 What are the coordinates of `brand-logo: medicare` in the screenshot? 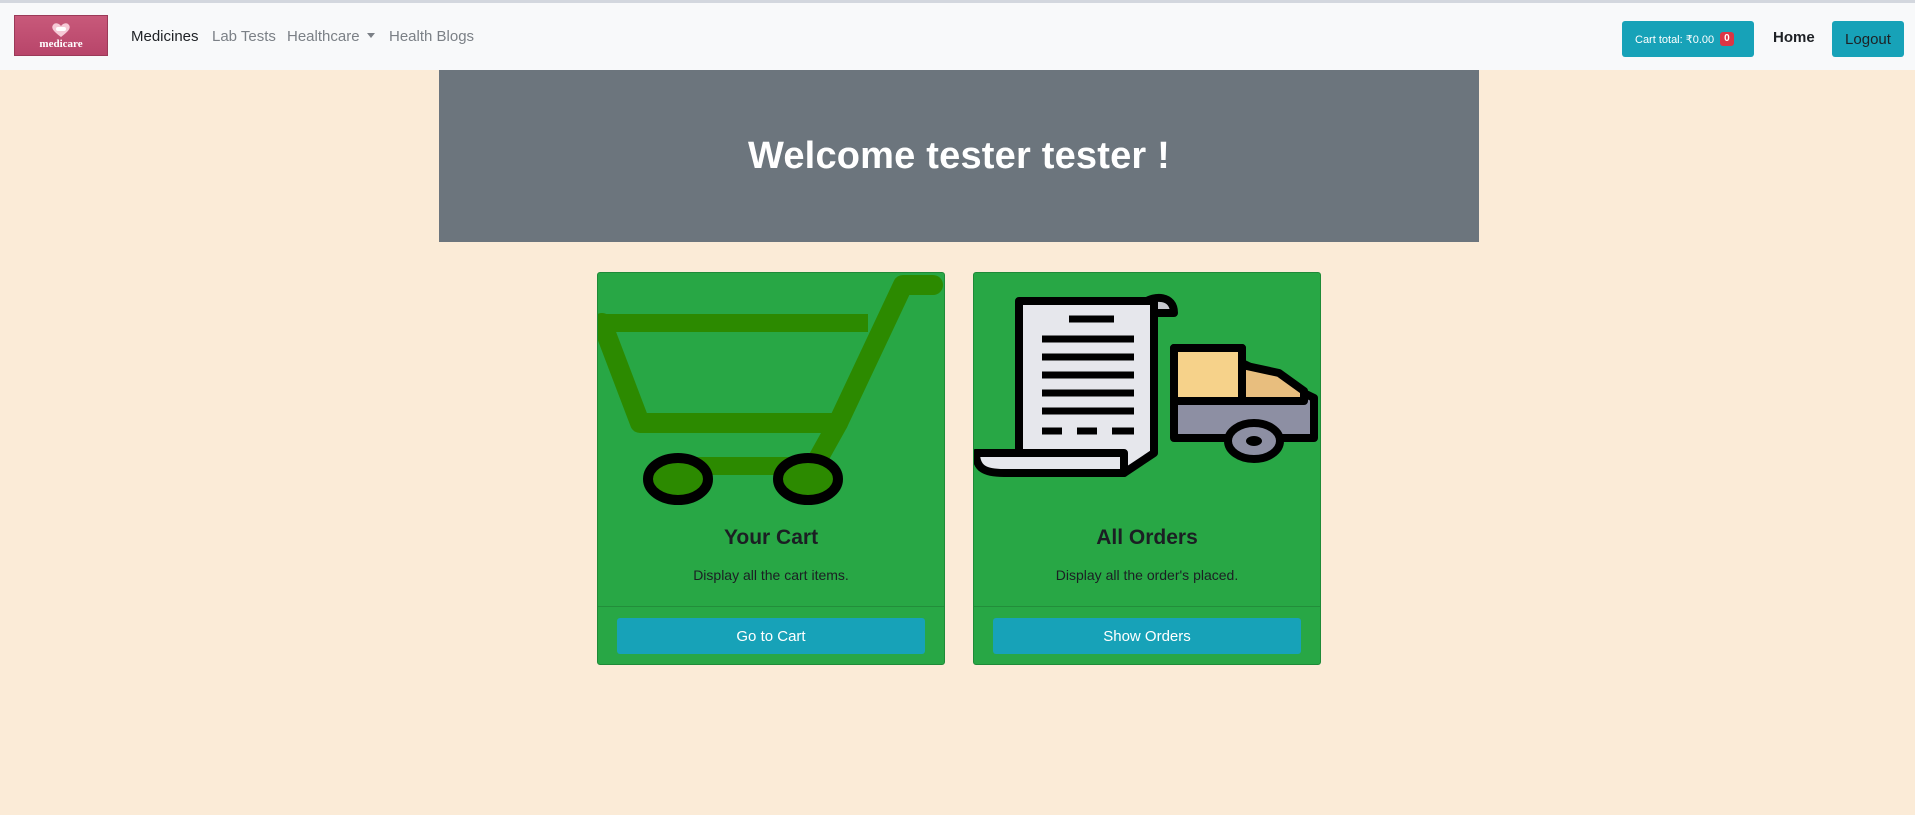 It's located at (61, 35).